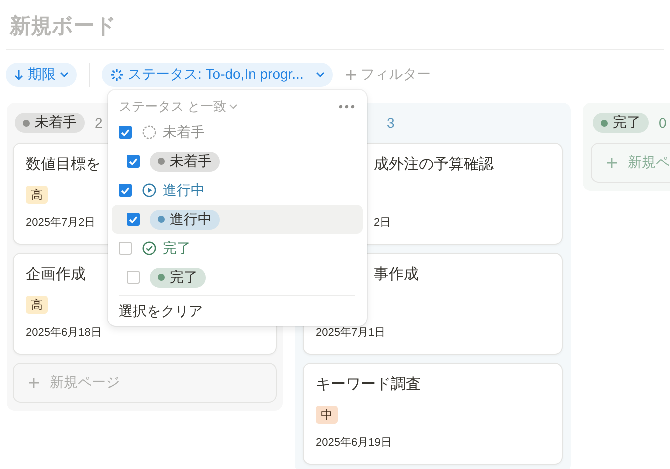 Image resolution: width=670 pixels, height=469 pixels. I want to click on due-date: 2025年7月2日, so click(61, 223).